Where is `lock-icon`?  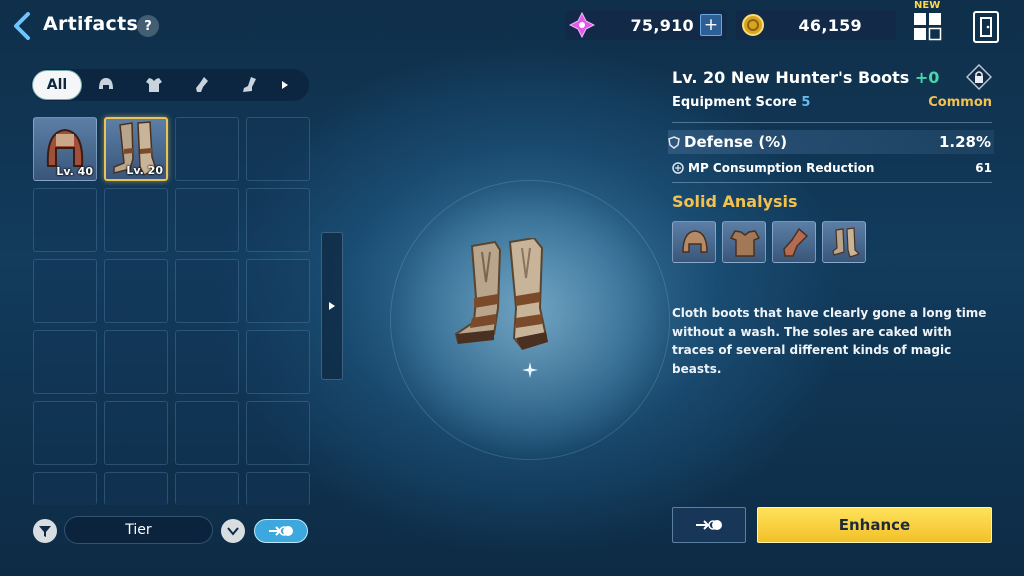 lock-icon is located at coordinates (979, 77).